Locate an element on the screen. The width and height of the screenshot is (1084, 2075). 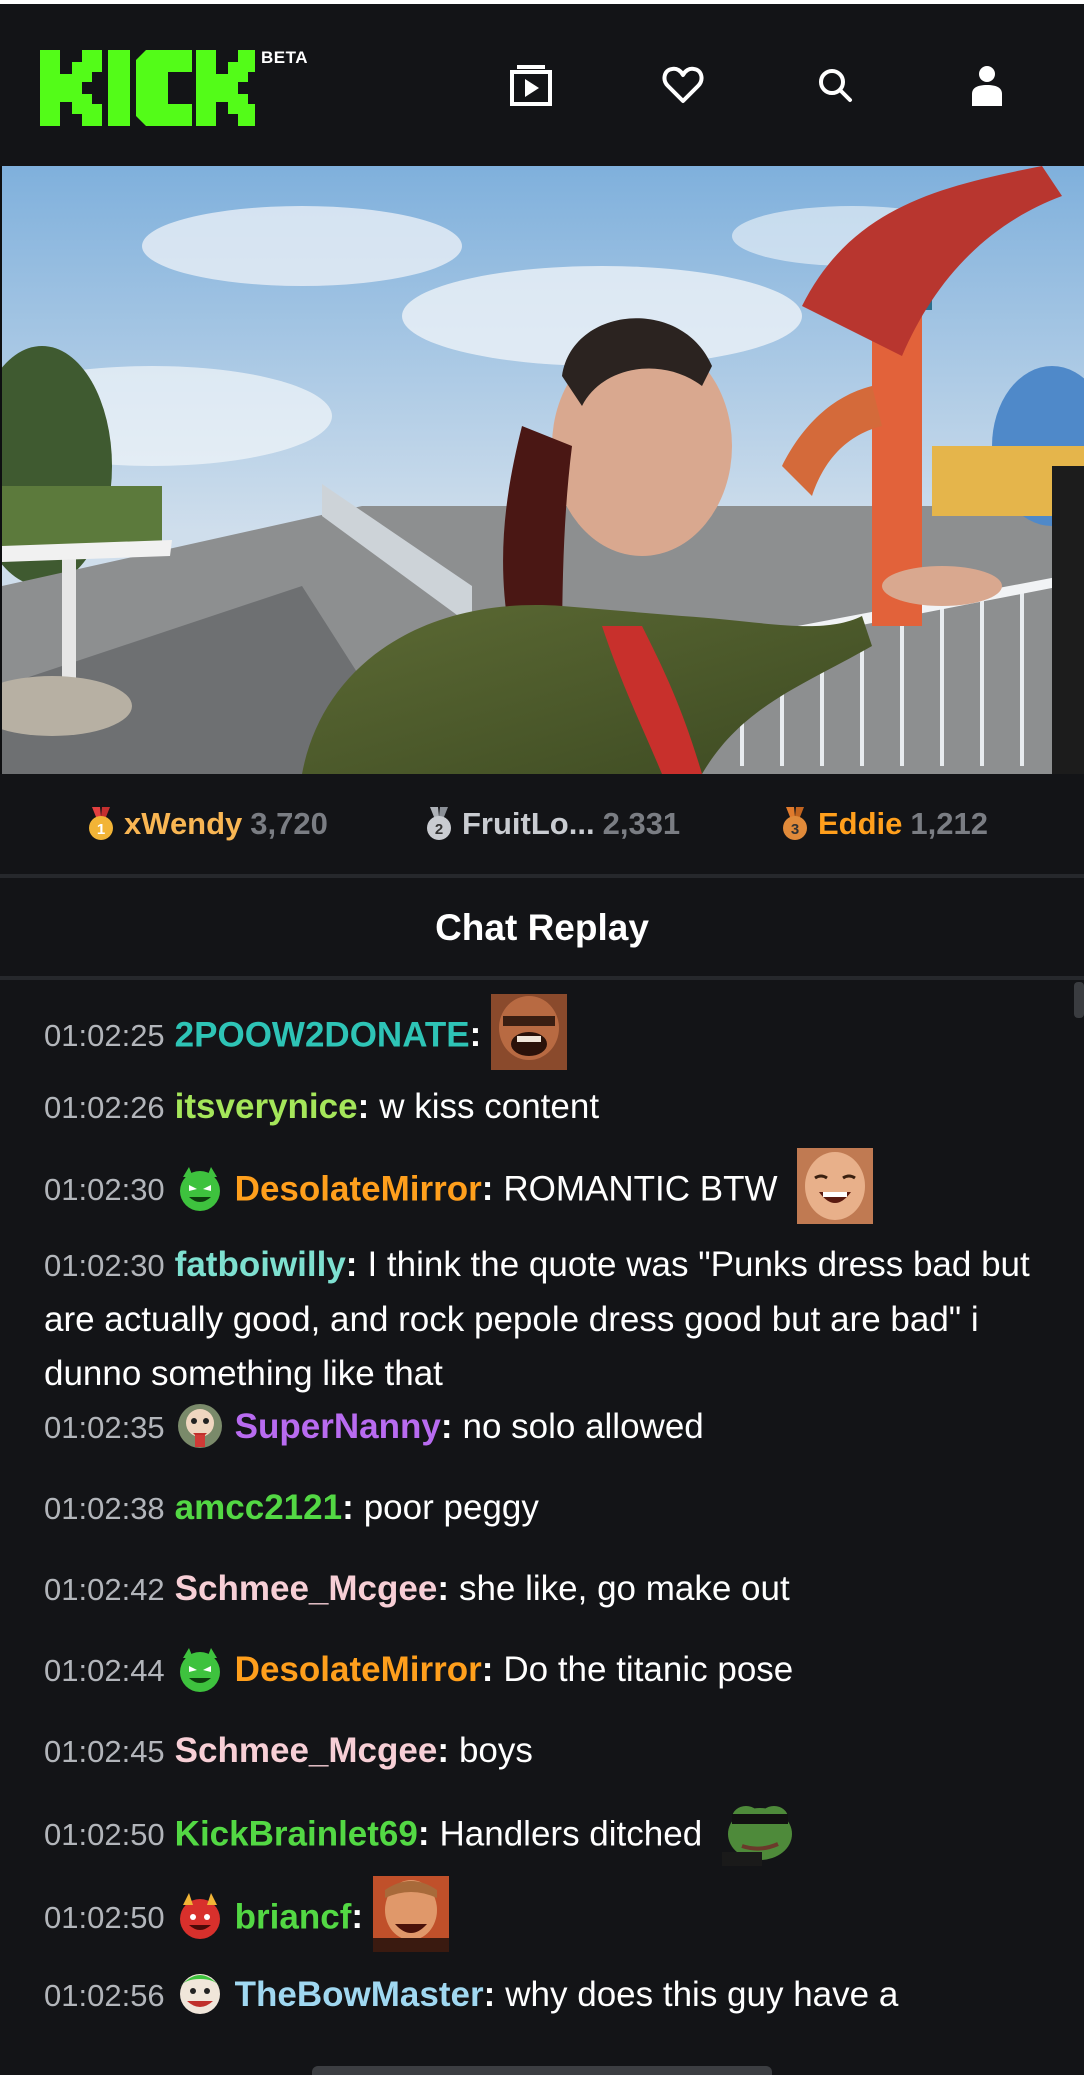
message-timestamp: 01:02:56 is located at coordinates (104, 1995).